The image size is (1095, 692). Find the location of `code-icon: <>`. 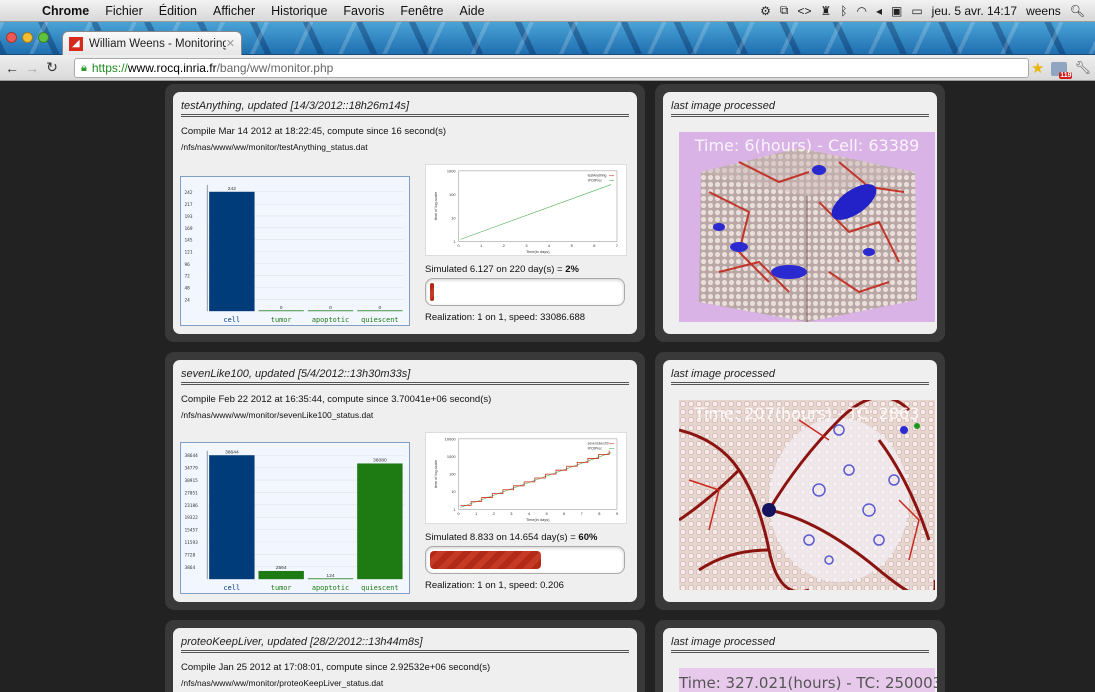

code-icon: <> is located at coordinates (804, 11).